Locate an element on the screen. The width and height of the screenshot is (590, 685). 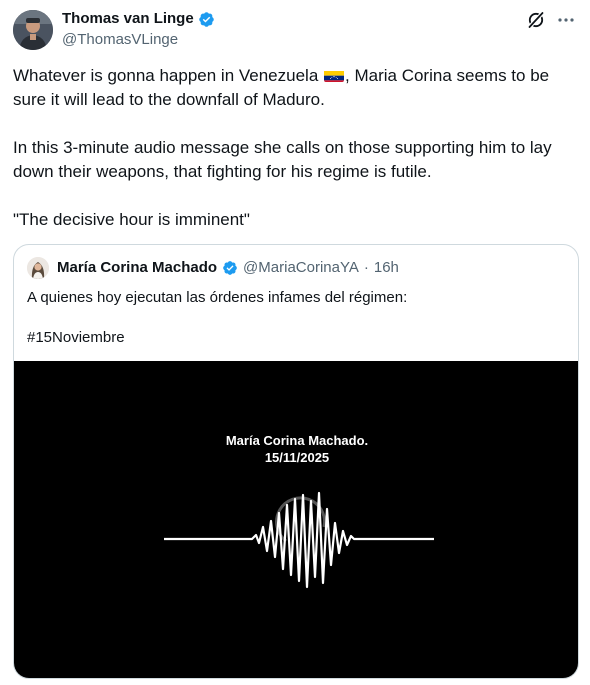
tweet-text-part: Whatever is gonna happen in Venezuela is located at coordinates (166, 75).